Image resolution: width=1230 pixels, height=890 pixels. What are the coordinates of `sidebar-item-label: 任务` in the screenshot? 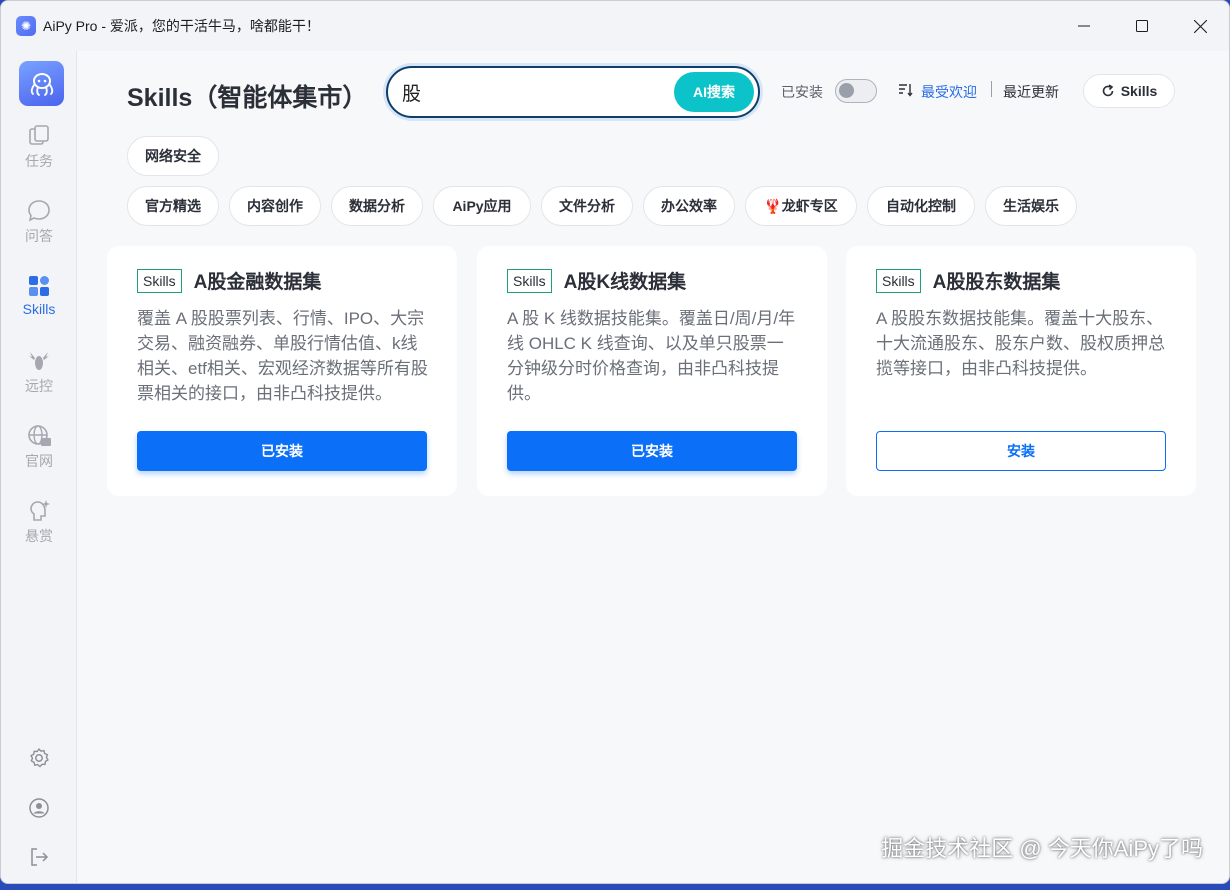 It's located at (39, 161).